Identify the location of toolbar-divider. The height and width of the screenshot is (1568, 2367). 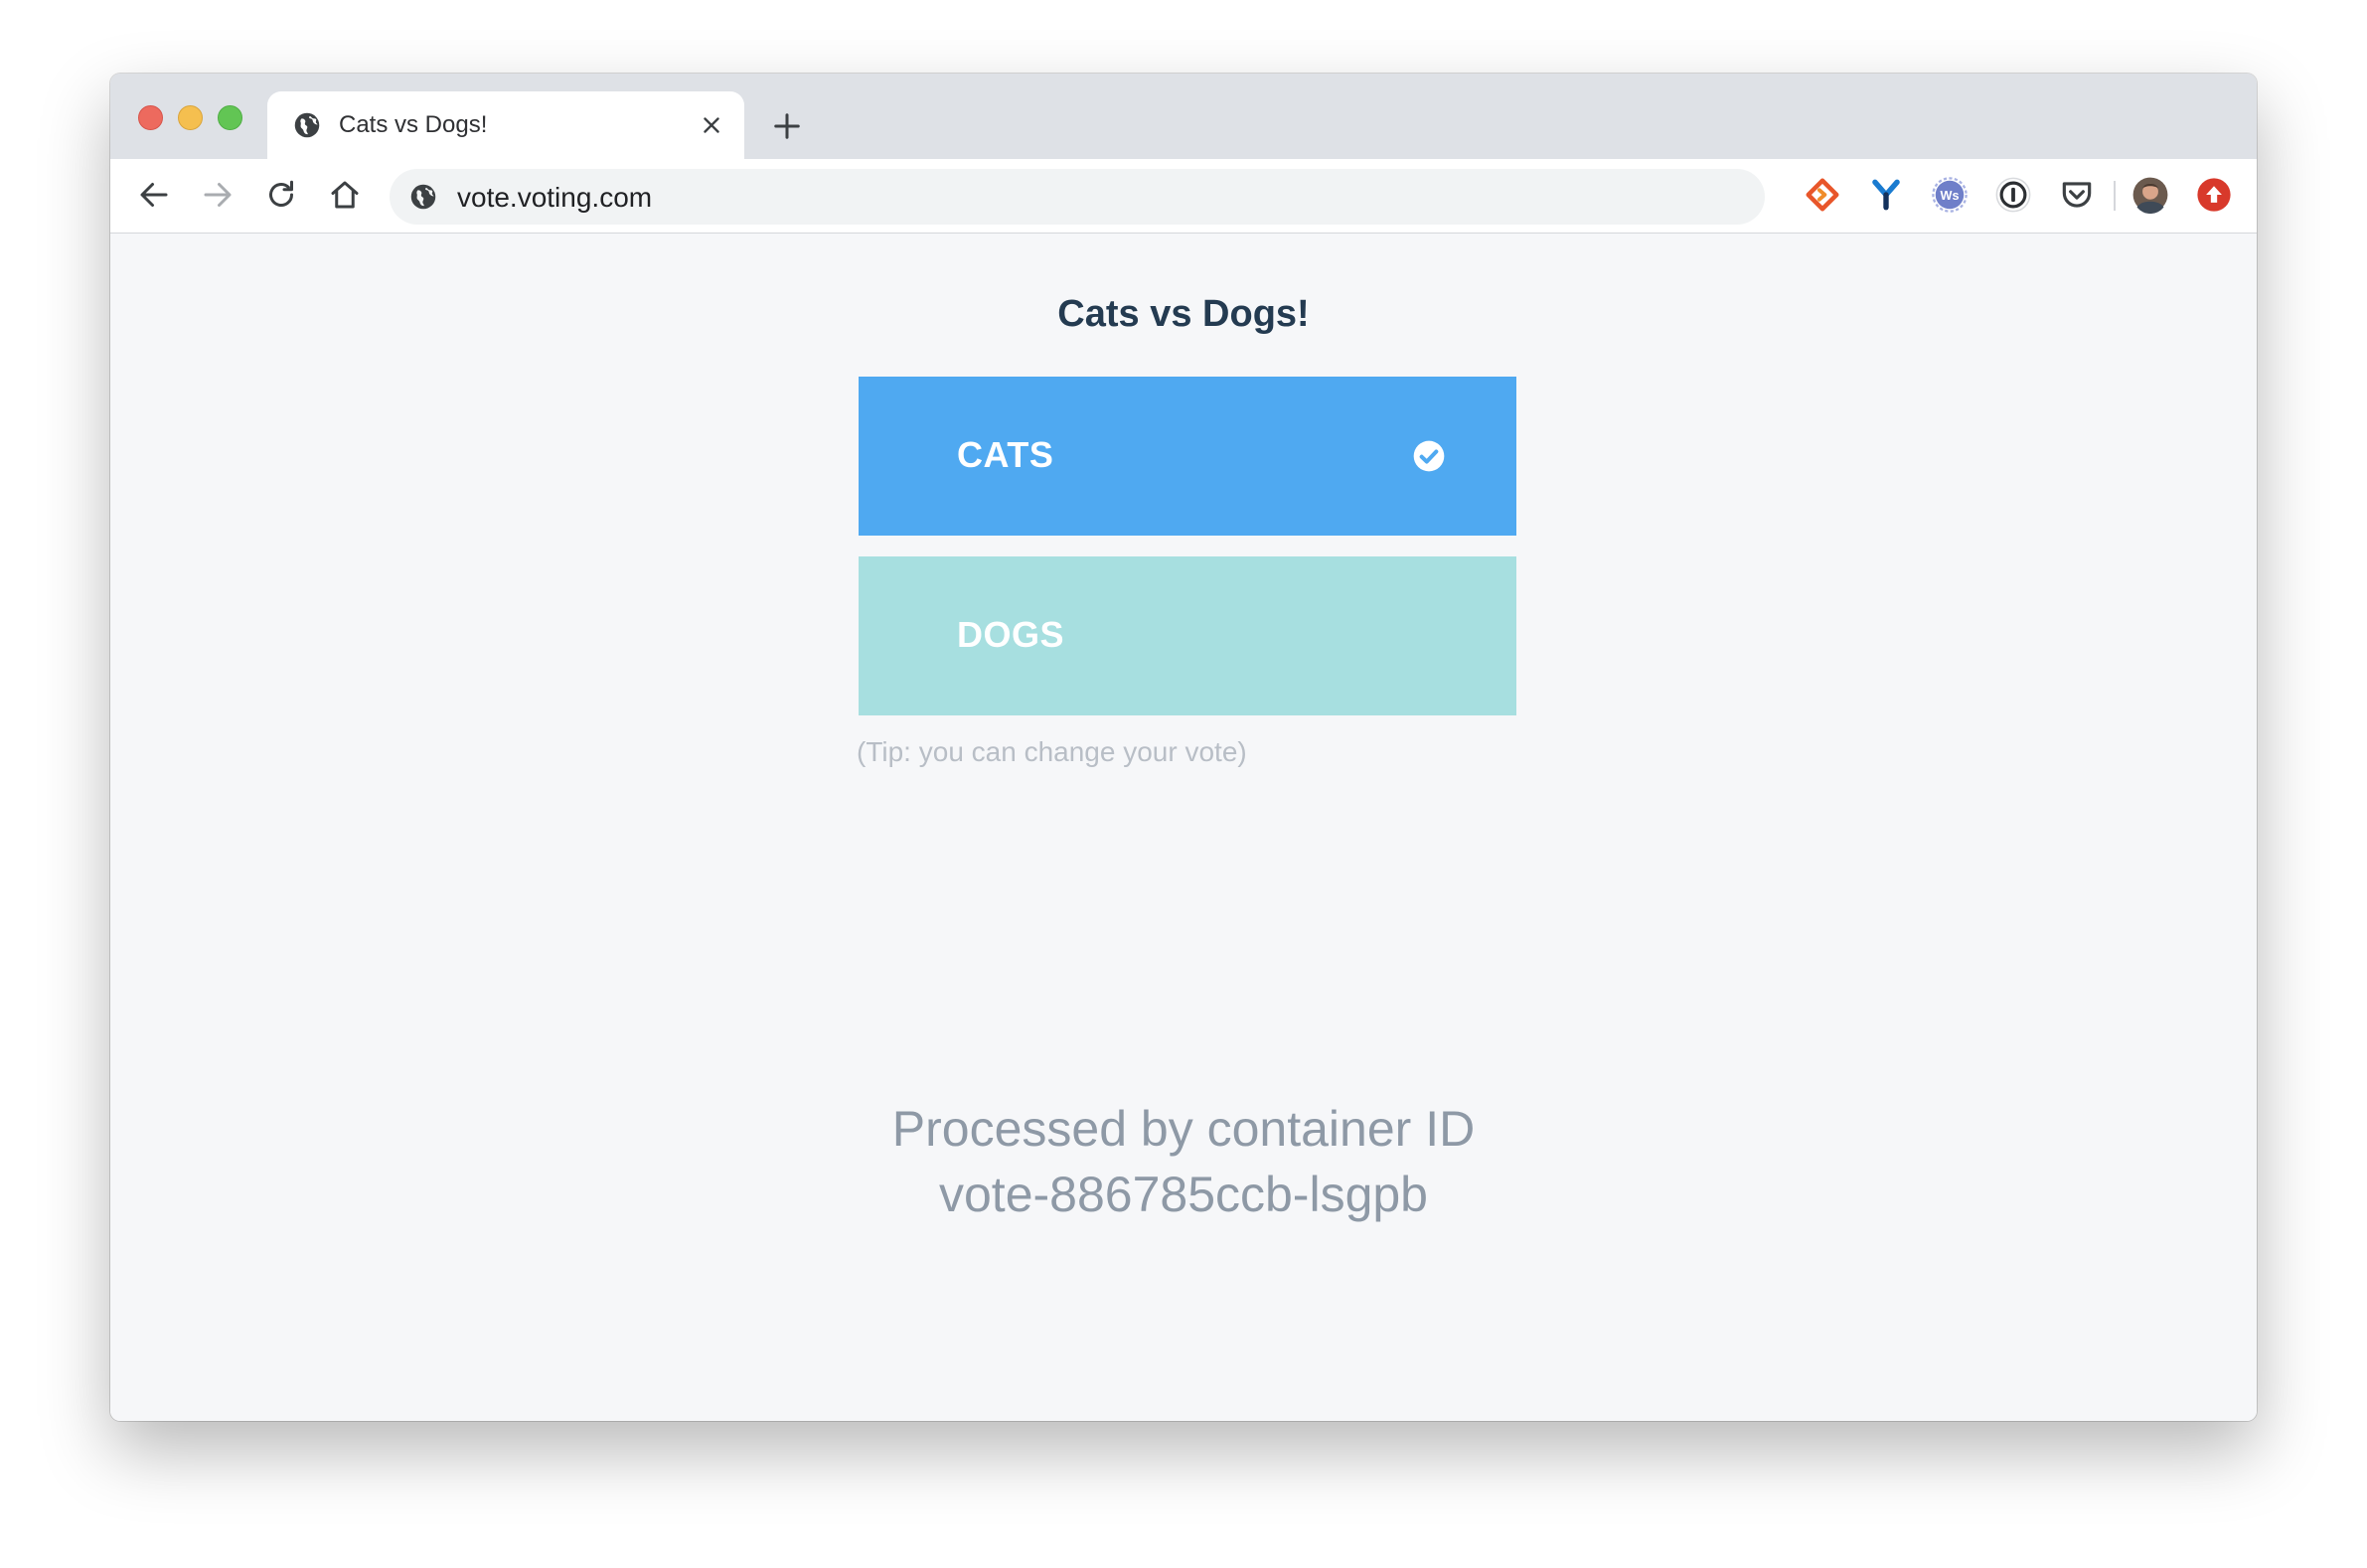
(2115, 196).